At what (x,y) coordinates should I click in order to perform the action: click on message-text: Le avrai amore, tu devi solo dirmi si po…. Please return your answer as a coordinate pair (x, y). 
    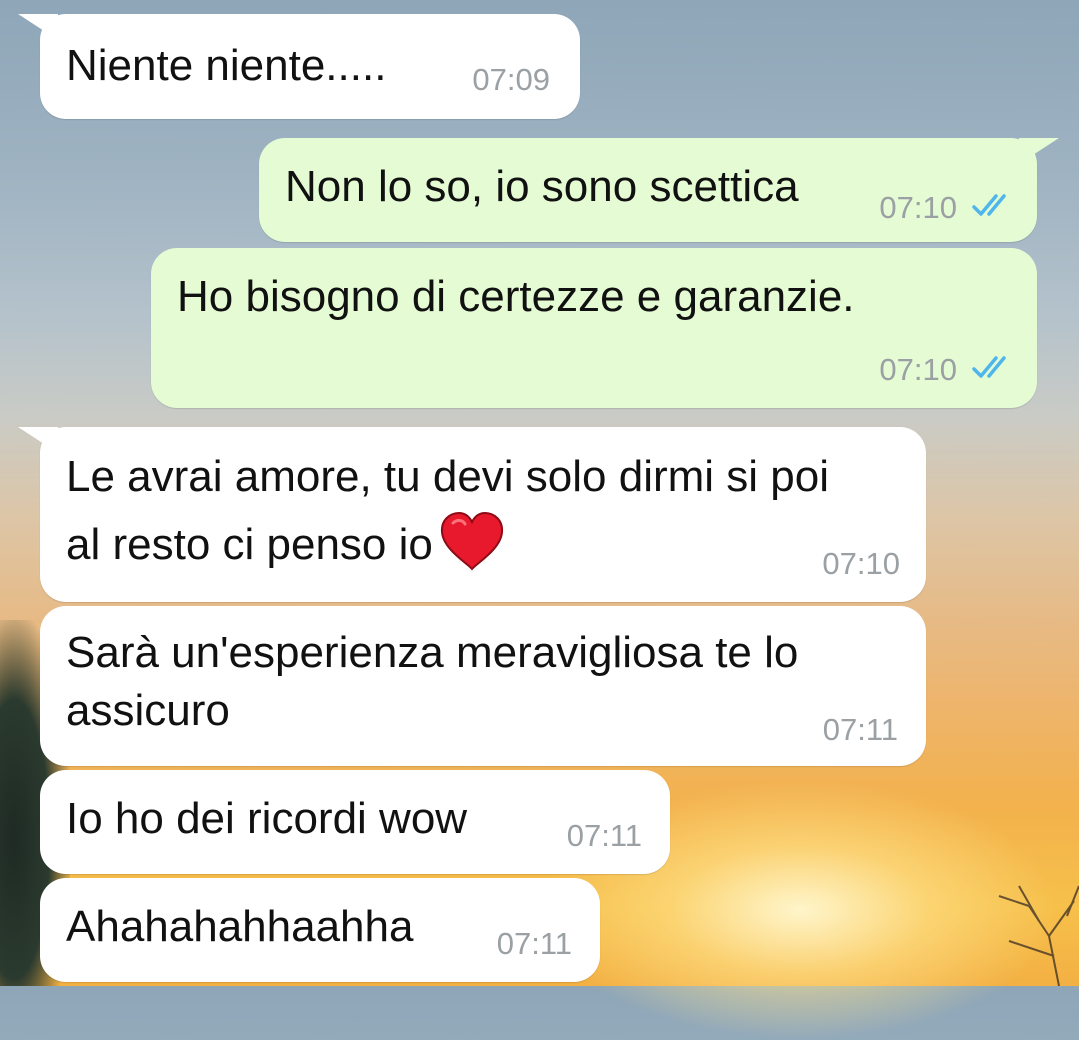
    Looking at the image, I should click on (447, 476).